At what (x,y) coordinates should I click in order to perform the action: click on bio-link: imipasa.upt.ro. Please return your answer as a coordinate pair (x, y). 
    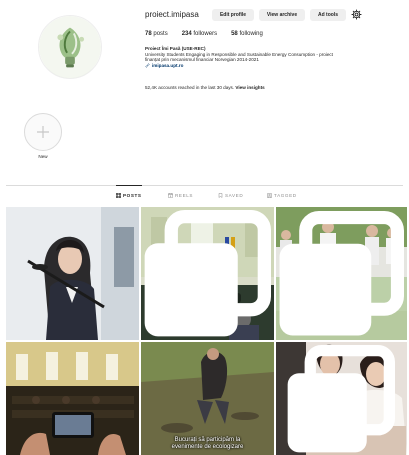
    Looking at the image, I should click on (270, 66).